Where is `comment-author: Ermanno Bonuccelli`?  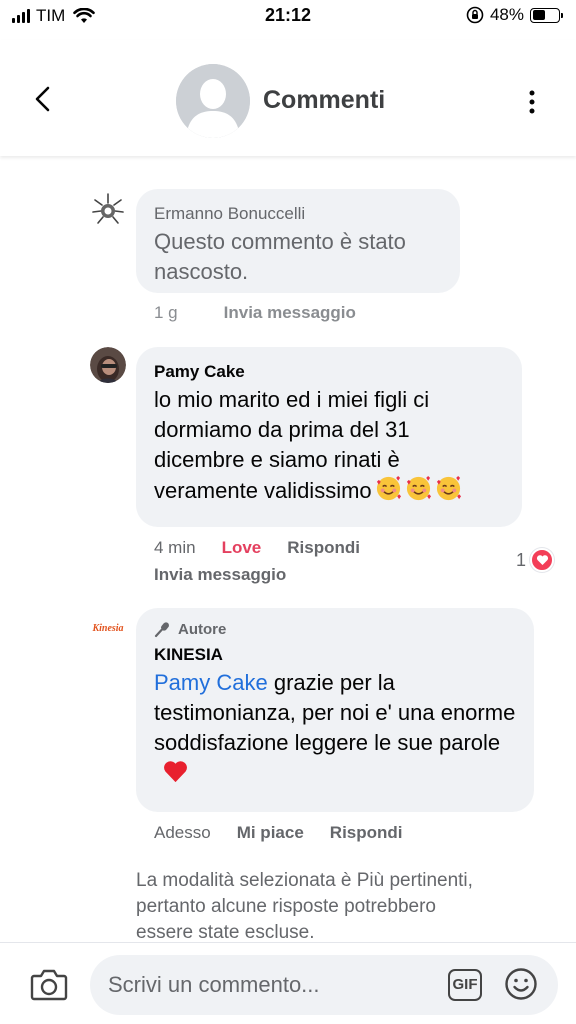
comment-author: Ermanno Bonuccelli is located at coordinates (298, 214).